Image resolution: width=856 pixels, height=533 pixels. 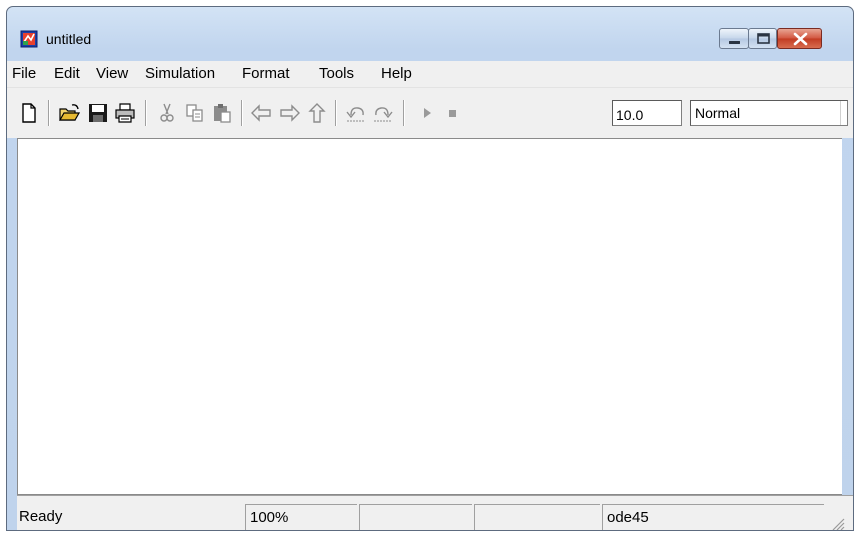 What do you see at coordinates (336, 73) in the screenshot?
I see `menu-tools: Tools` at bounding box center [336, 73].